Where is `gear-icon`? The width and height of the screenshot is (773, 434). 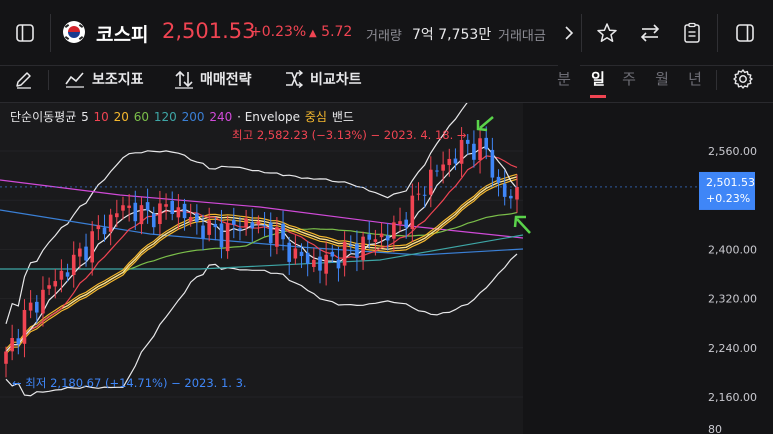
gear-icon is located at coordinates (743, 79).